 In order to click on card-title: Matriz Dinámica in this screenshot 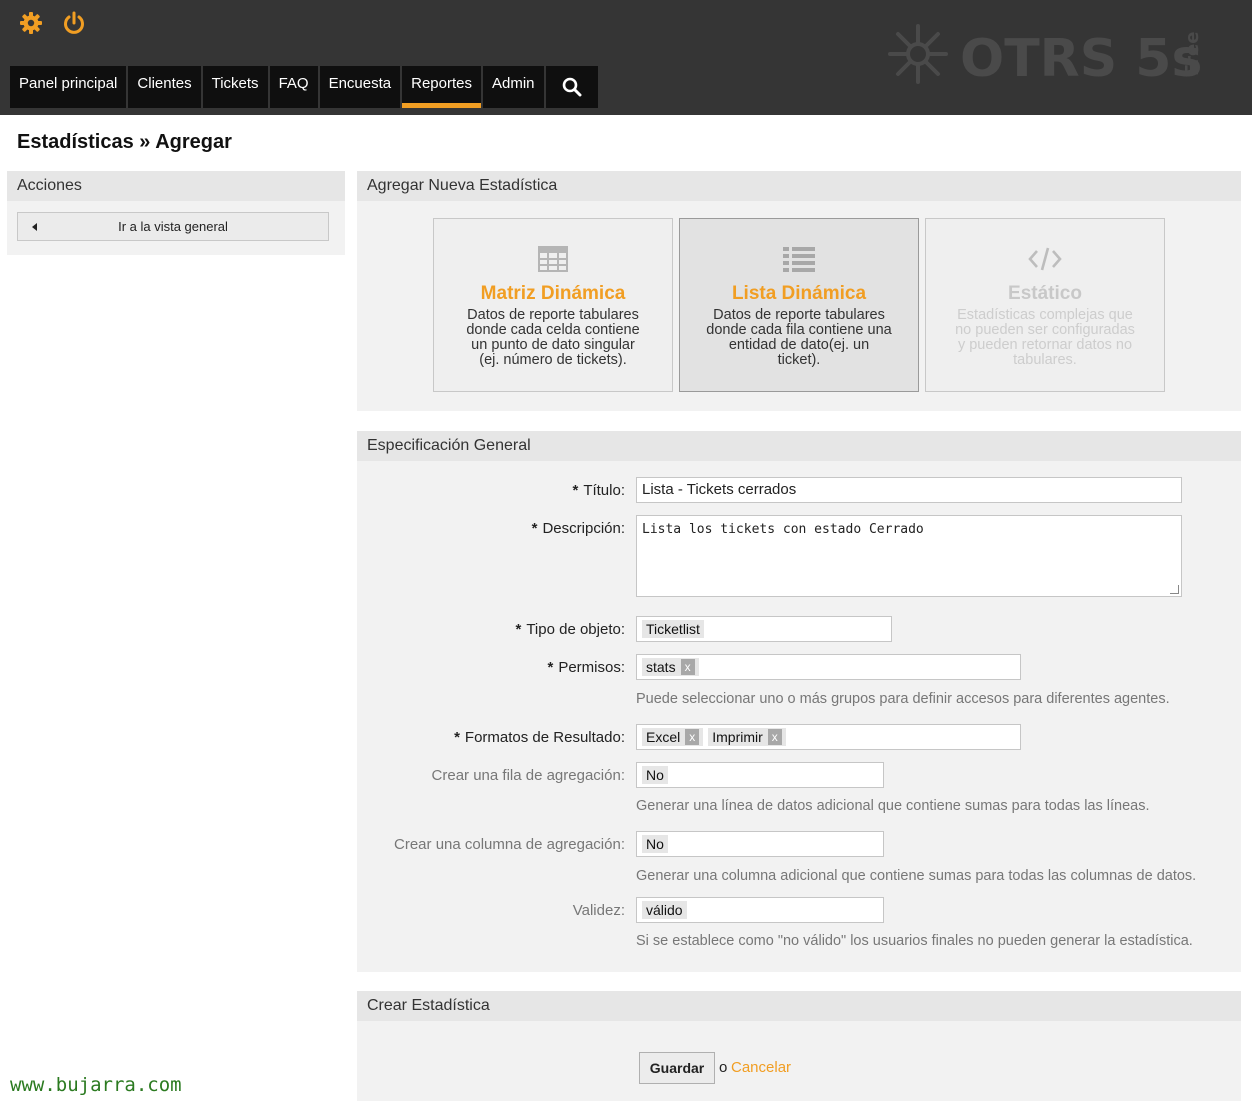, I will do `click(553, 293)`.